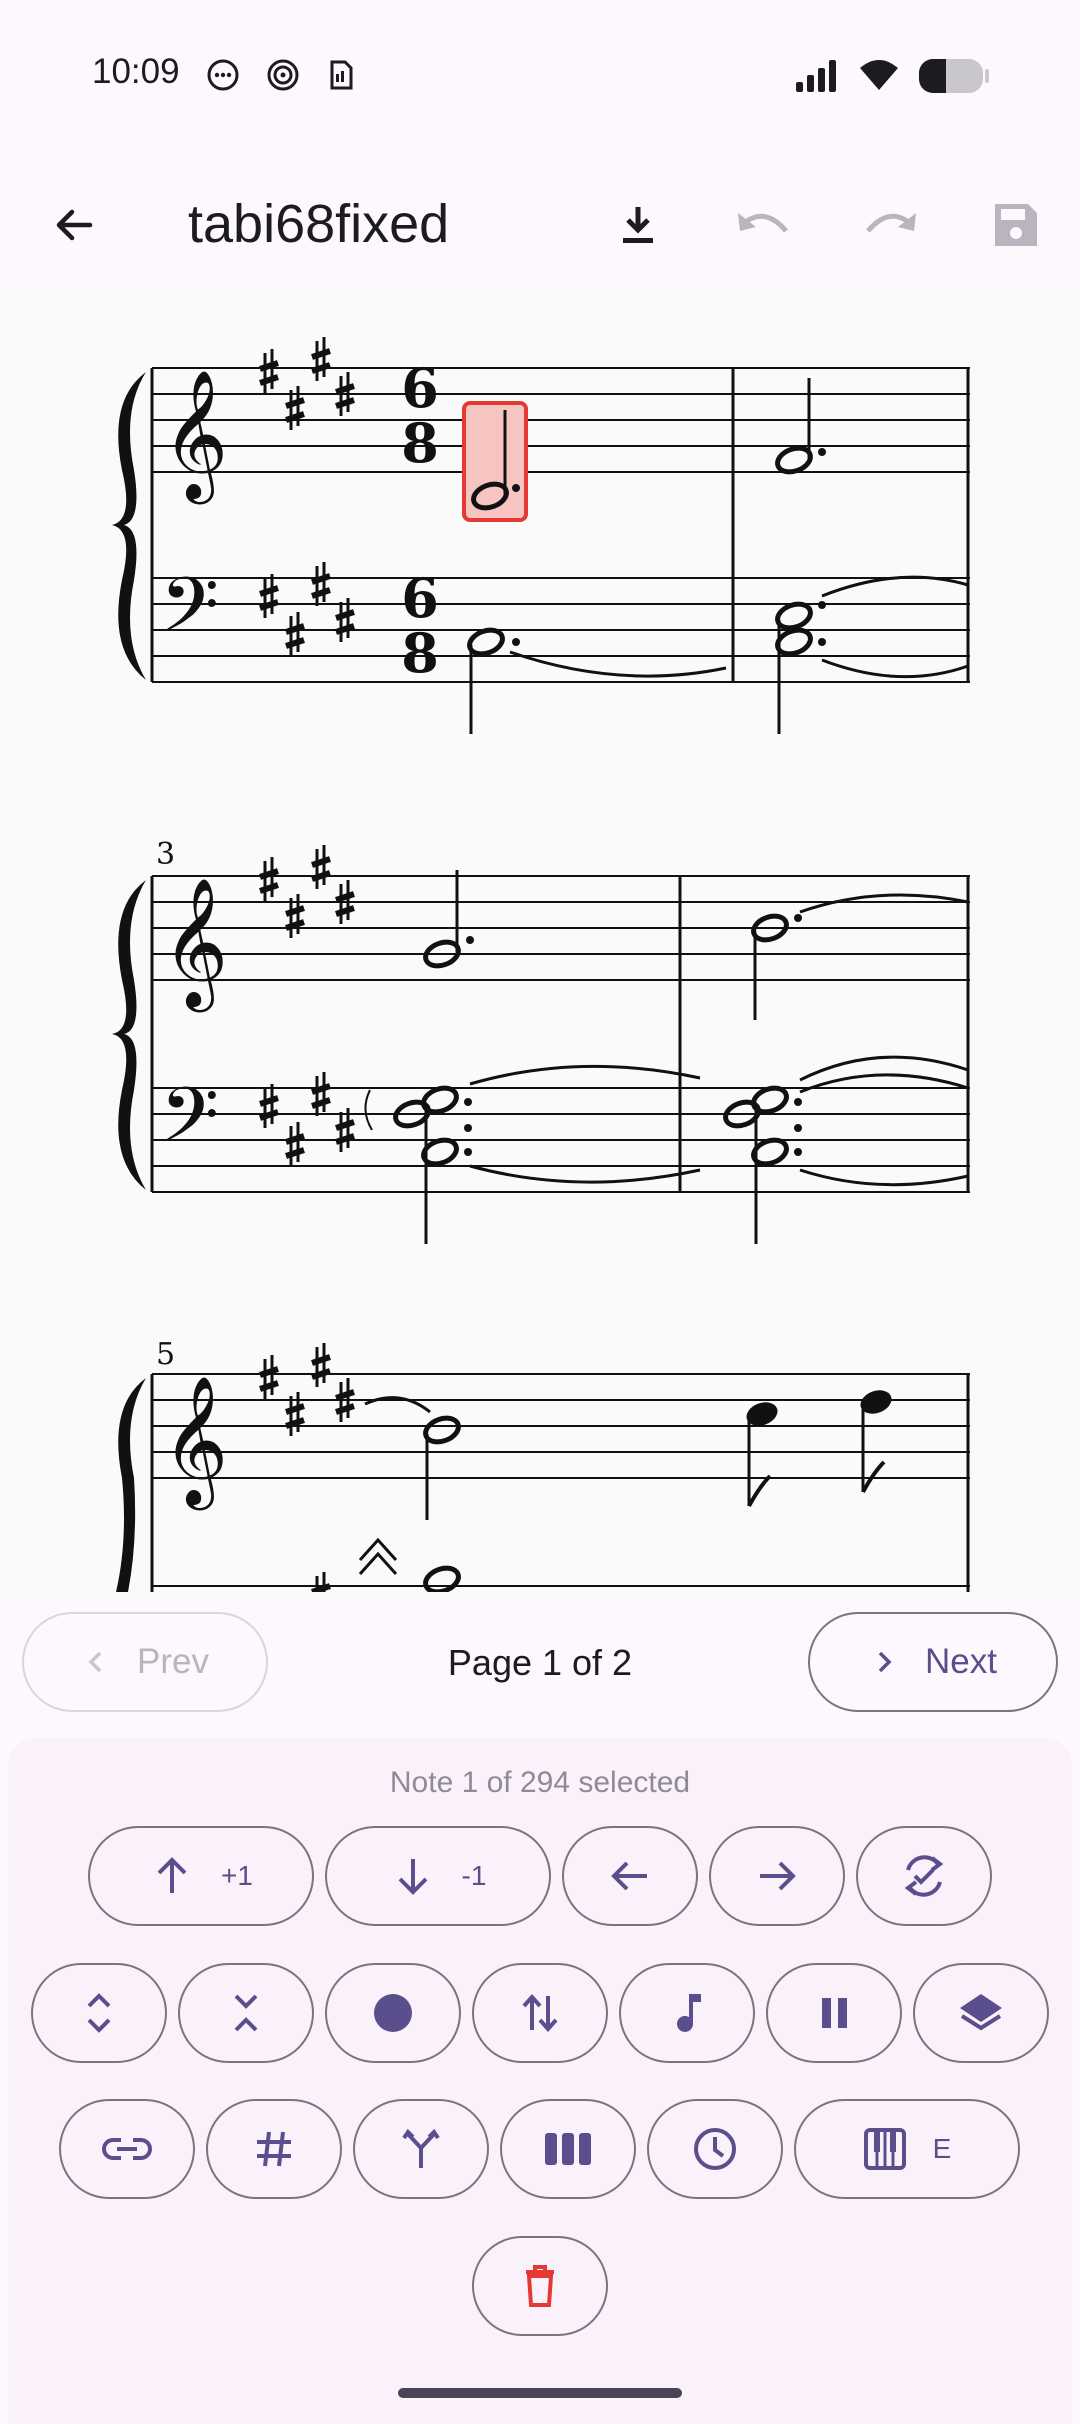 The height and width of the screenshot is (2424, 1080). I want to click on columns-button, so click(568, 2149).